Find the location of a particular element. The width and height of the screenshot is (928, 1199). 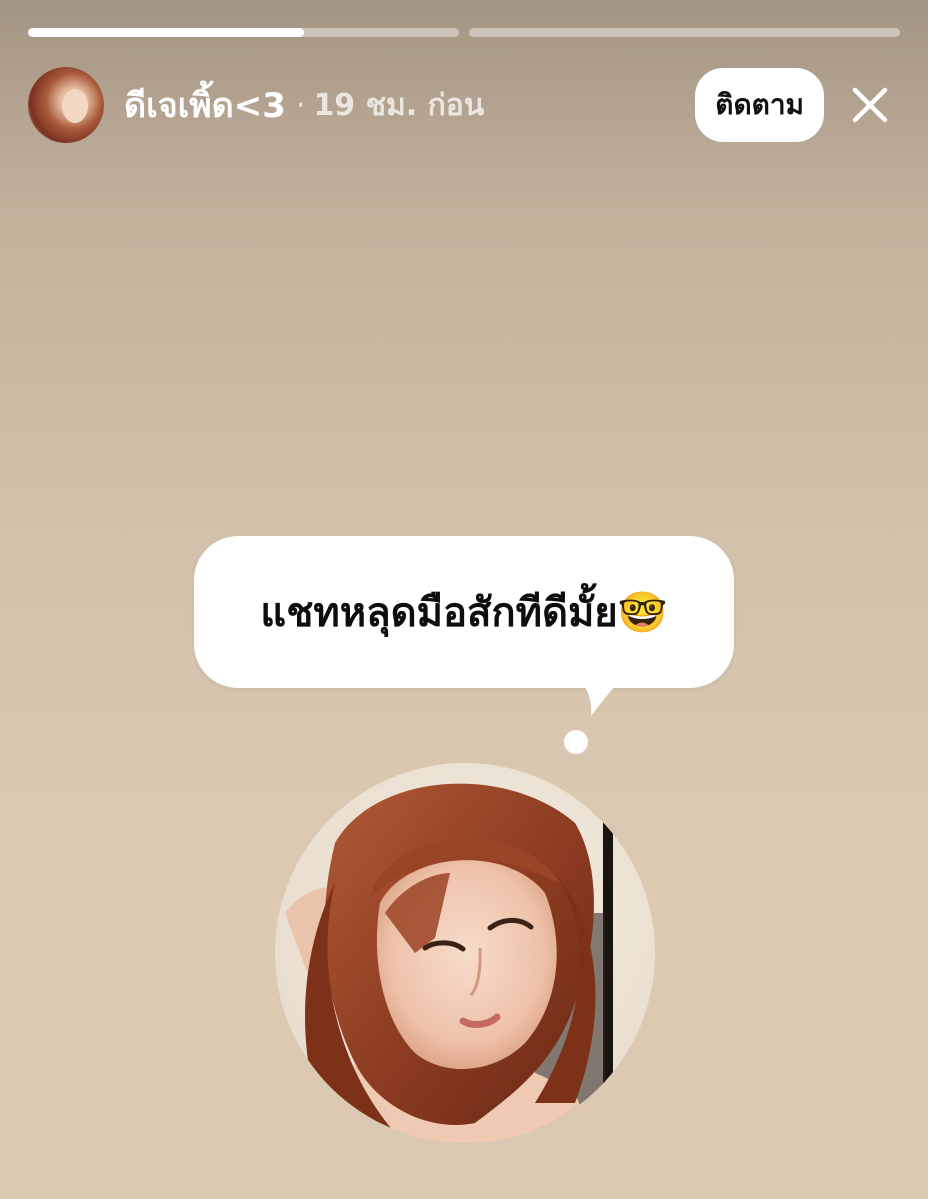

profile-avatar-large is located at coordinates (465, 953).